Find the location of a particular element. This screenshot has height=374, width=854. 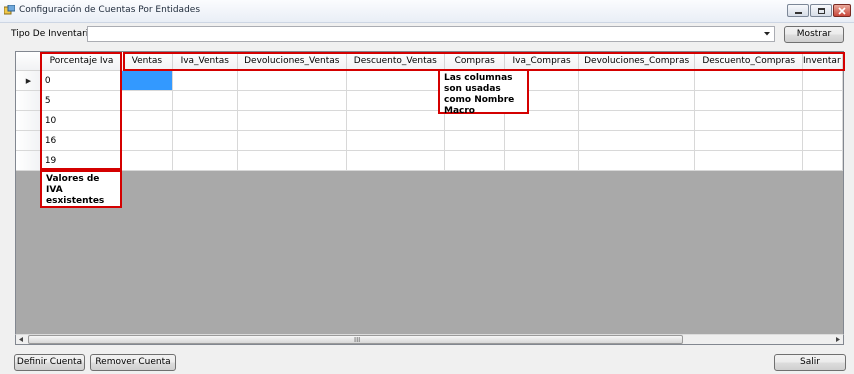

title-bar: Configuración de Cuentas Por Entidades is located at coordinates (427, 11).